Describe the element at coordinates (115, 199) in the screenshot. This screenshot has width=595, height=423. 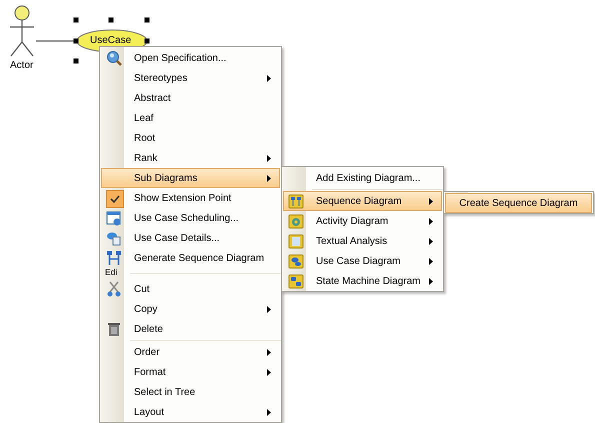
I see `check-icon` at that location.